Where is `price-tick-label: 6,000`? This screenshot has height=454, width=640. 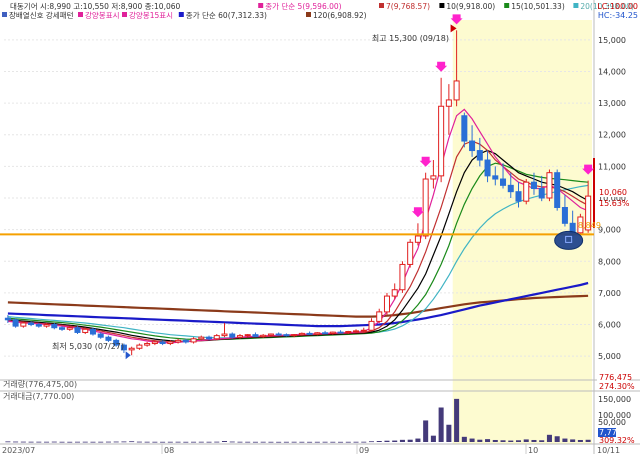 price-tick-label: 6,000 is located at coordinates (609, 325).